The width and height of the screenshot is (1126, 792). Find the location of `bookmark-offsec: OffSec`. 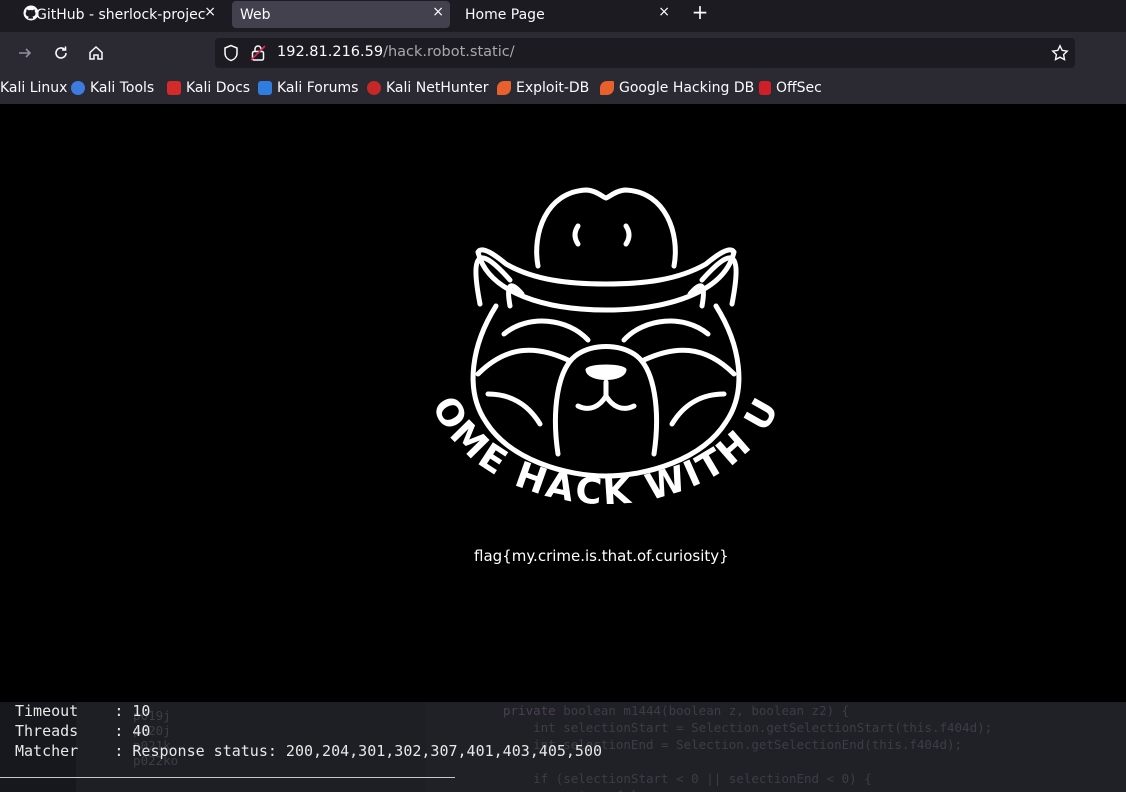

bookmark-offsec: OffSec is located at coordinates (790, 88).